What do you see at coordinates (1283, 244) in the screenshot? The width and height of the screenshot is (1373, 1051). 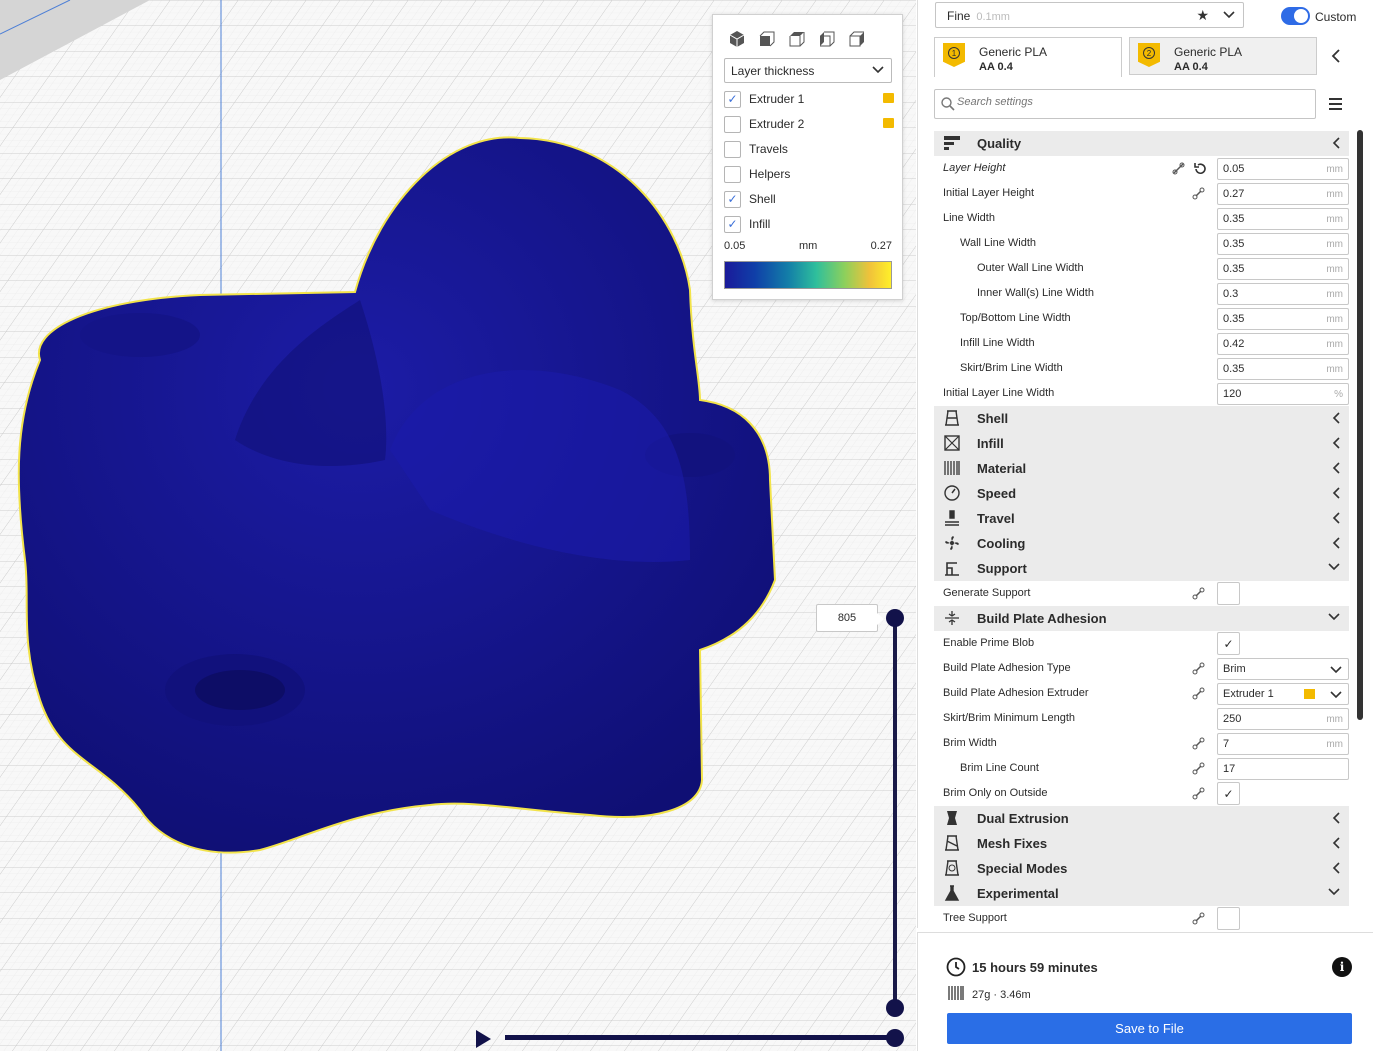 I see `wall-line-width-input: 0.35 mm` at bounding box center [1283, 244].